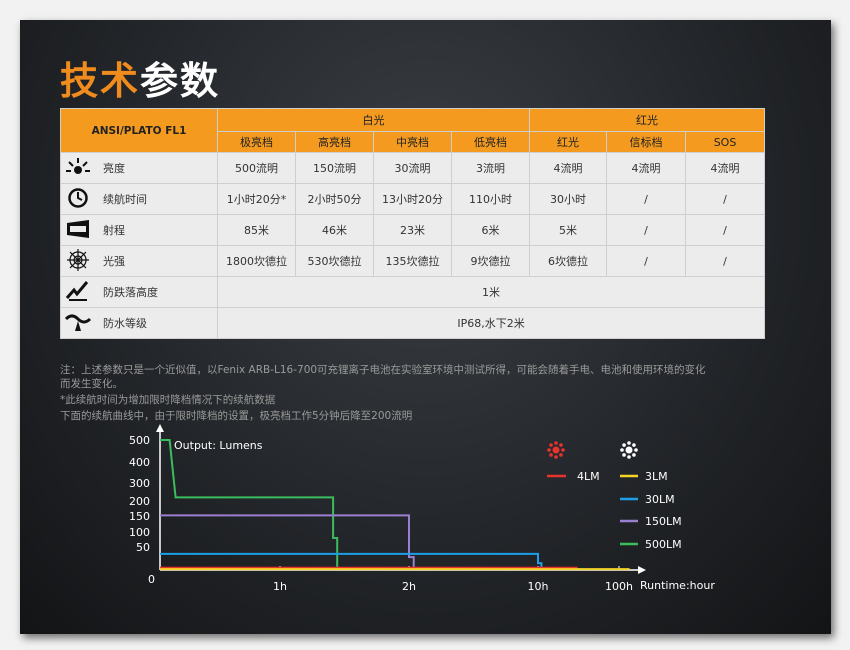  Describe the element at coordinates (677, 585) in the screenshot. I see `x-axis-label: Runtime:hour` at that location.